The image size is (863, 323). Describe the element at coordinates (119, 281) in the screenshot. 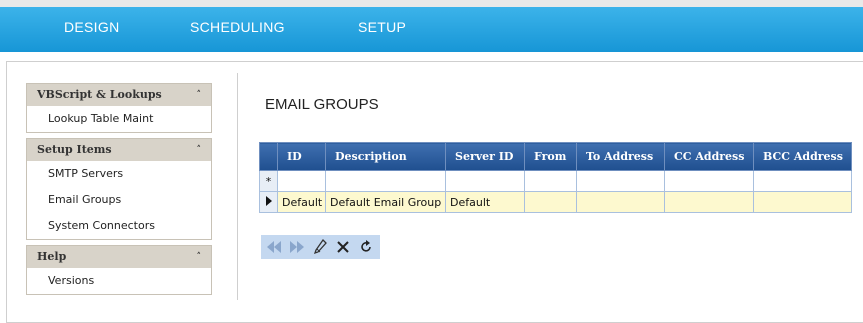

I see `sidebar-item-versions: Versions` at that location.